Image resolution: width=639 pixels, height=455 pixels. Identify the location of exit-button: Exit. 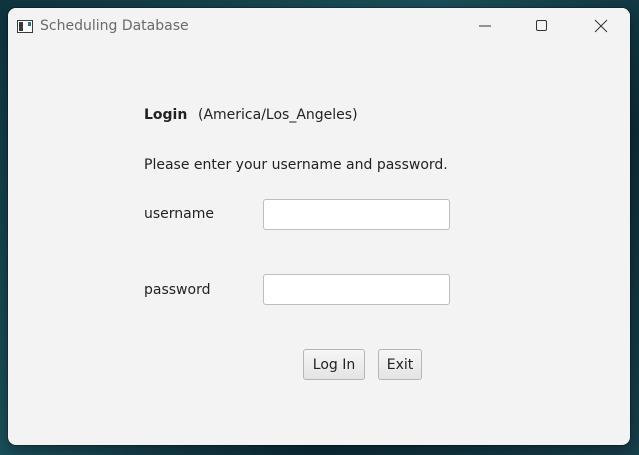
(400, 364).